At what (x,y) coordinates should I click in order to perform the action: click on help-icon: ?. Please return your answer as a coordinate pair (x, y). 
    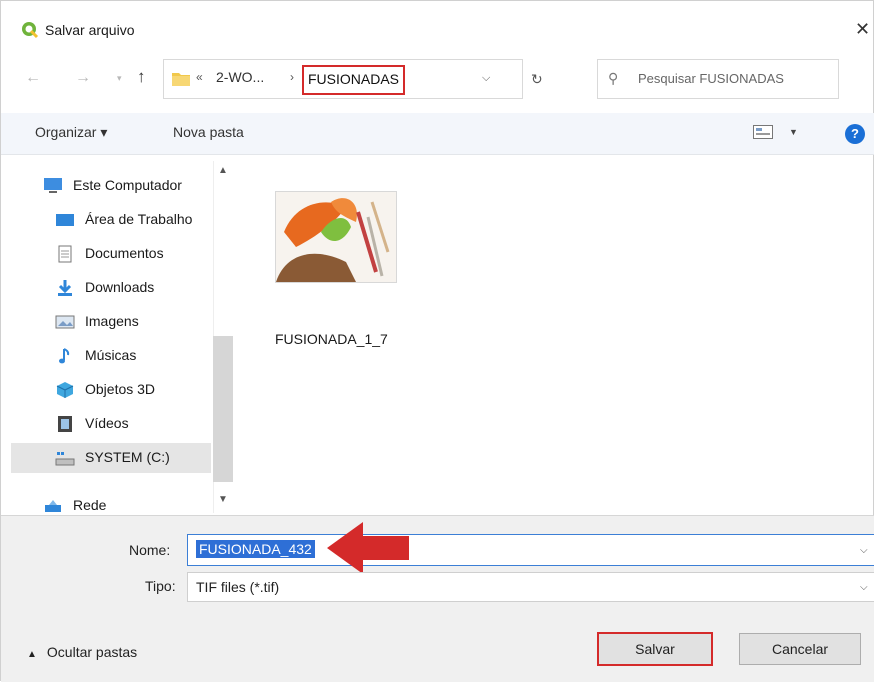
    Looking at the image, I should click on (855, 134).